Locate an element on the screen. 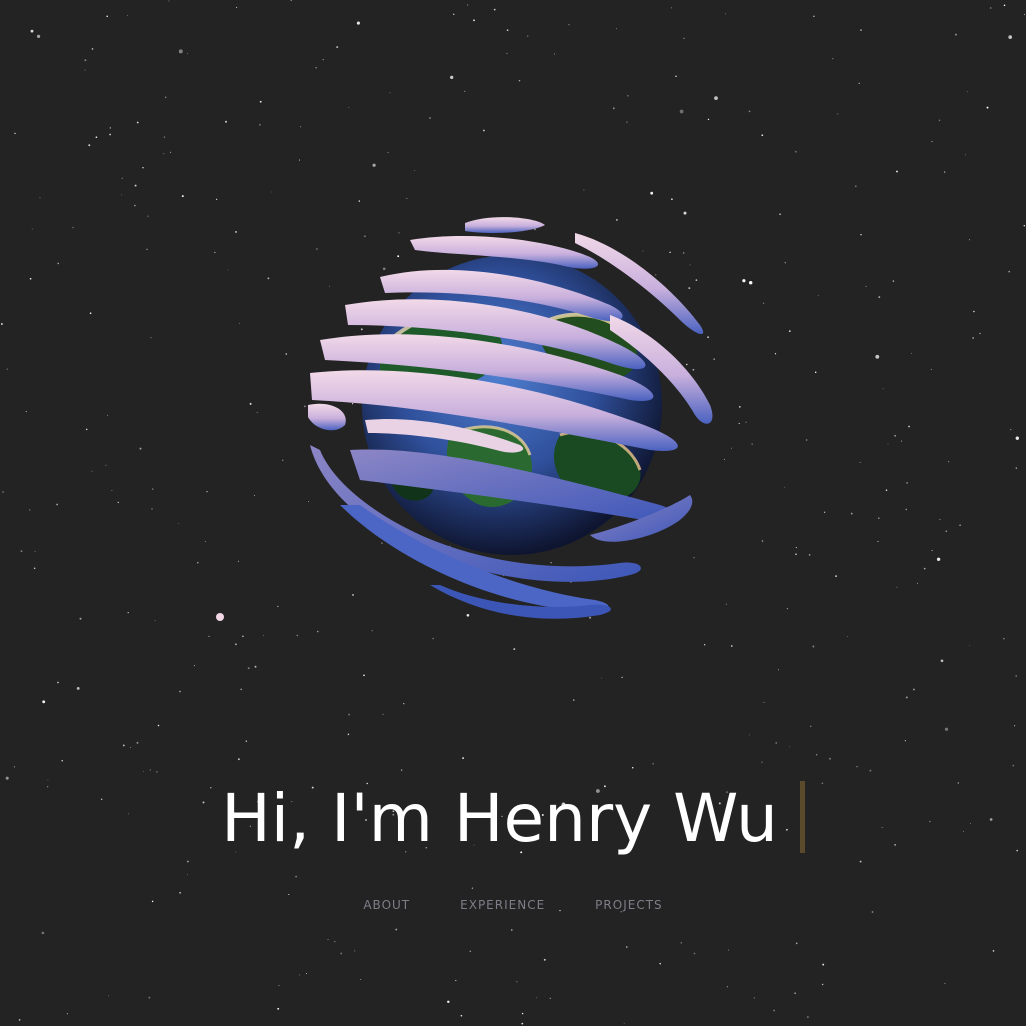 This screenshot has width=1026, height=1026. nav-link-about: ABOUT is located at coordinates (386, 905).